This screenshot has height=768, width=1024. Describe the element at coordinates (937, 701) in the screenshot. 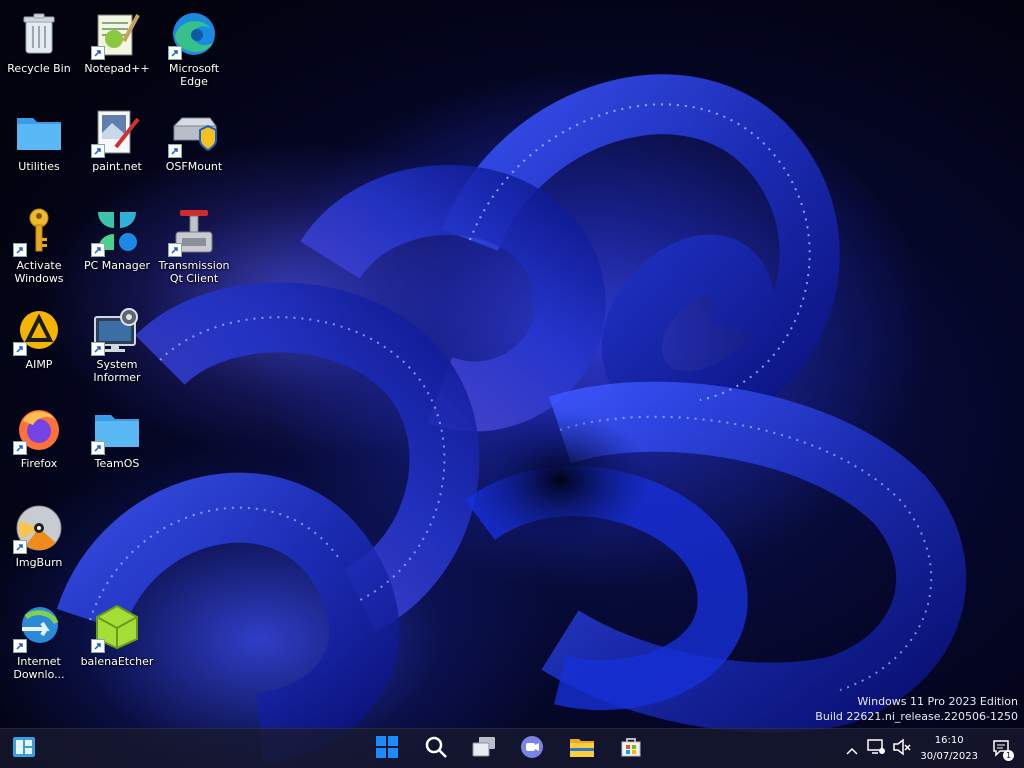

I see `watermark-edition: Windows 11 Pro 2023 Edition` at that location.